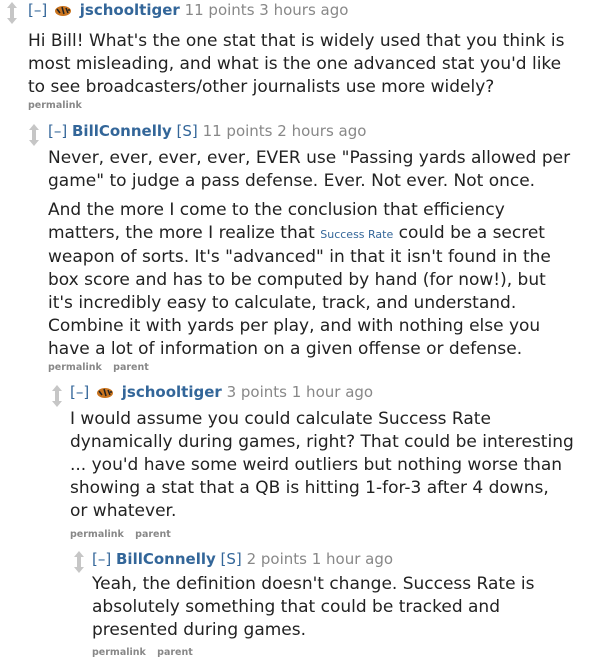 The image size is (600, 660). What do you see at coordinates (256, 392) in the screenshot?
I see `score: 3 points` at bounding box center [256, 392].